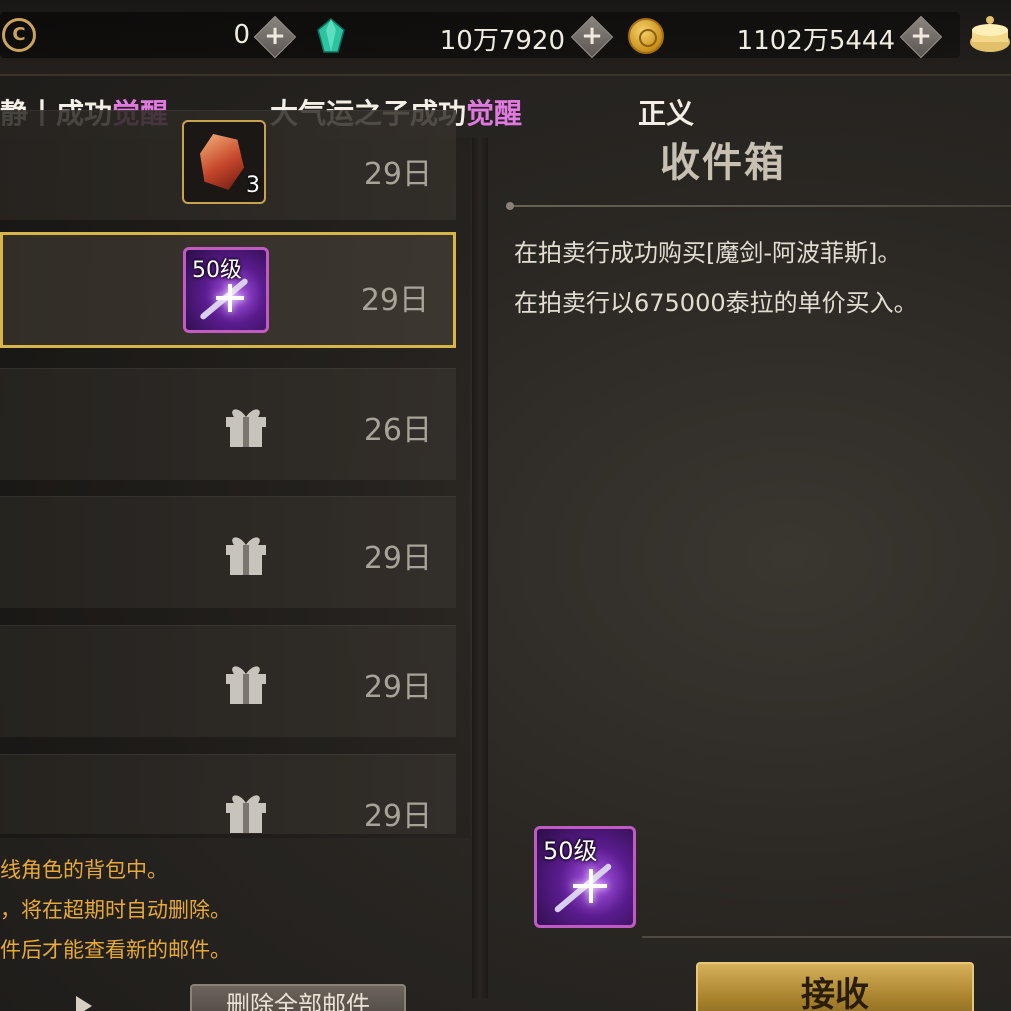 This screenshot has width=1011, height=1011. I want to click on gold-coin-icon, so click(646, 36).